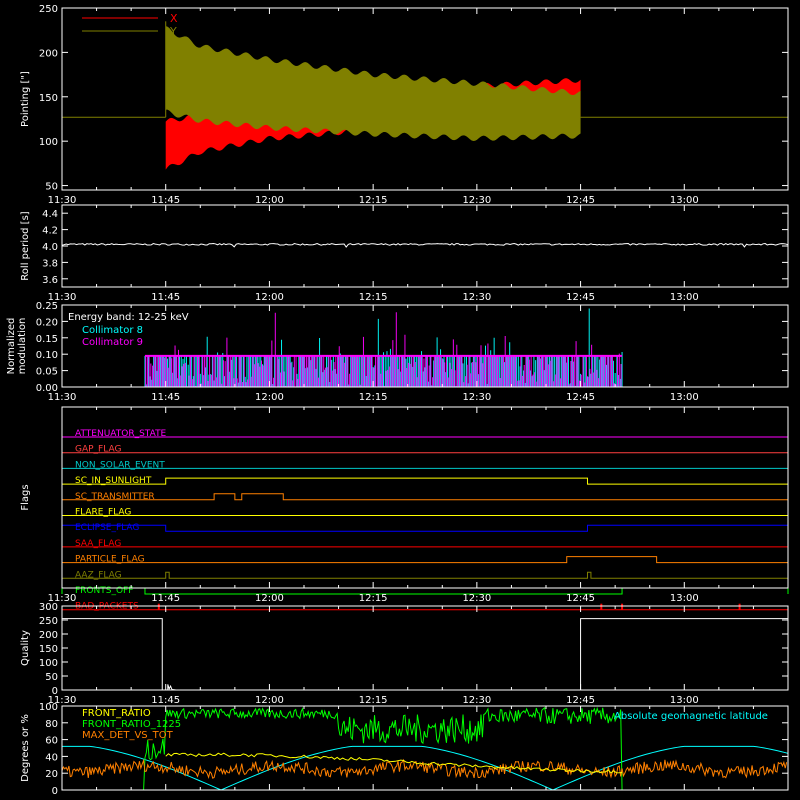 This screenshot has height=800, width=800. Describe the element at coordinates (128, 735) in the screenshot. I see `legend-label: MAX_DET_VS_TOT` at that location.